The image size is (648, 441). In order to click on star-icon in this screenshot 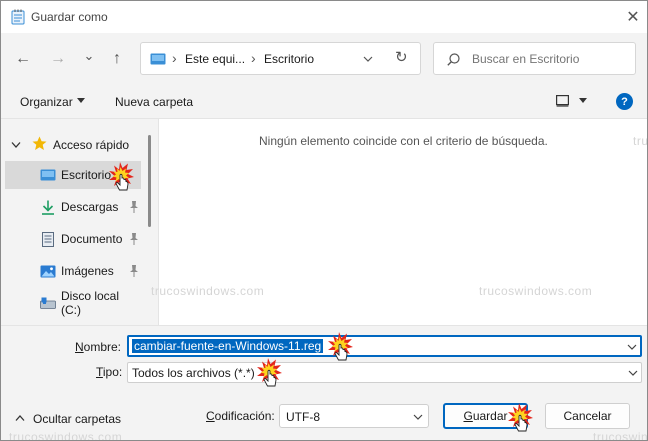, I will do `click(39, 143)`.